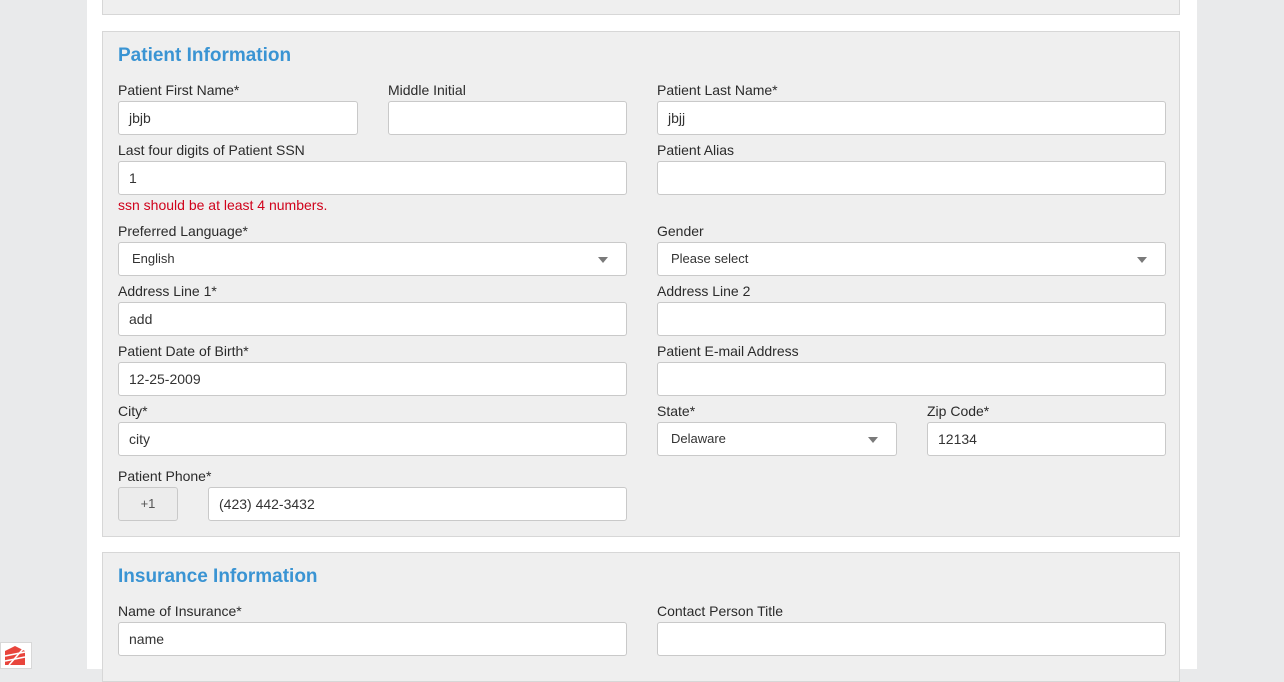  I want to click on city-label: City*, so click(133, 411).